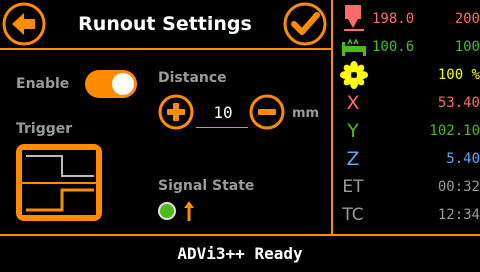 The image size is (480, 272). Describe the element at coordinates (458, 187) in the screenshot. I see `elapsed-time: 00:32` at that location.